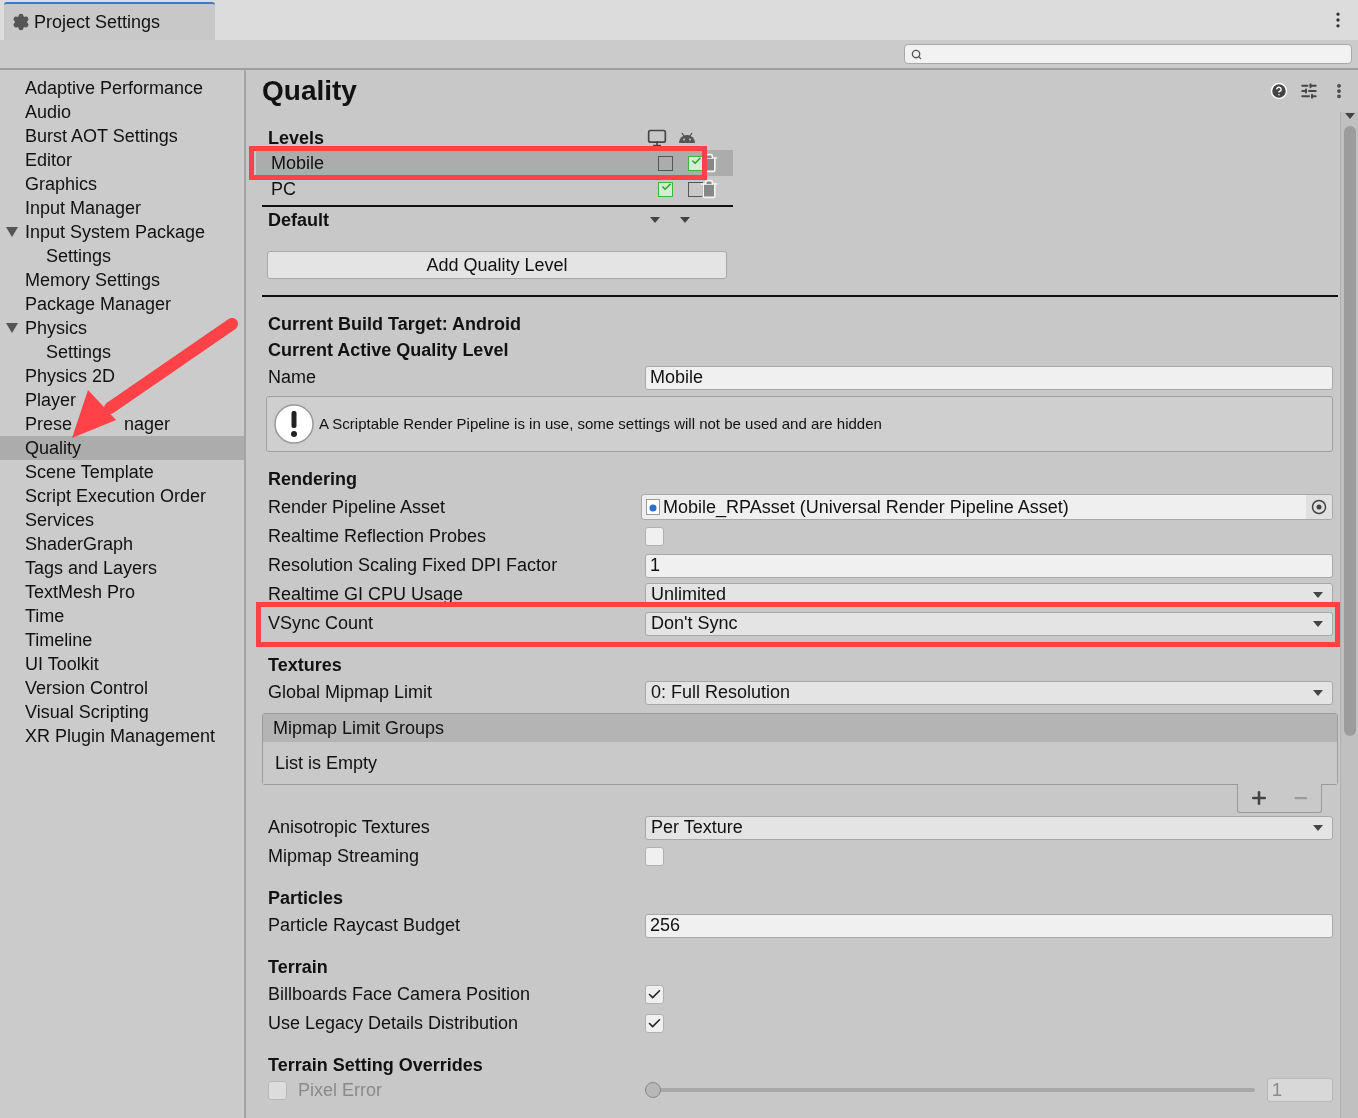 This screenshot has width=1358, height=1118. What do you see at coordinates (687, 138) in the screenshot?
I see `android-icon` at bounding box center [687, 138].